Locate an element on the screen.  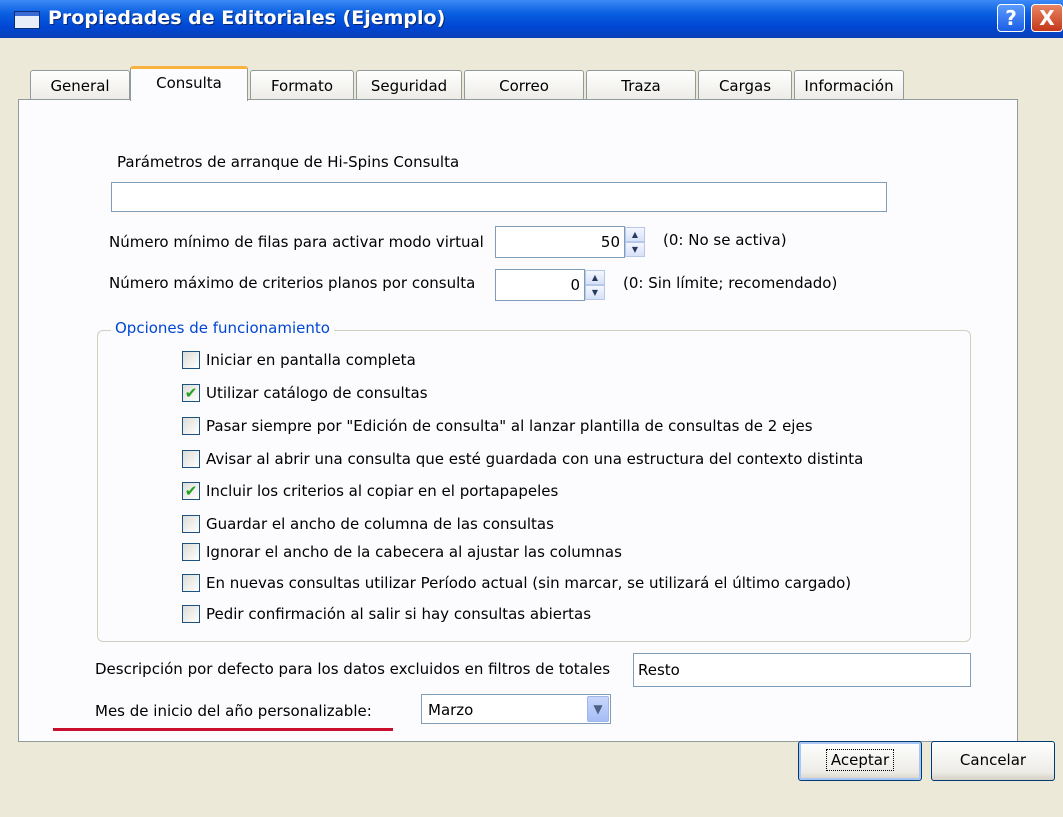
start-month-label: Mes de inicio del año personalizable: is located at coordinates (233, 711).